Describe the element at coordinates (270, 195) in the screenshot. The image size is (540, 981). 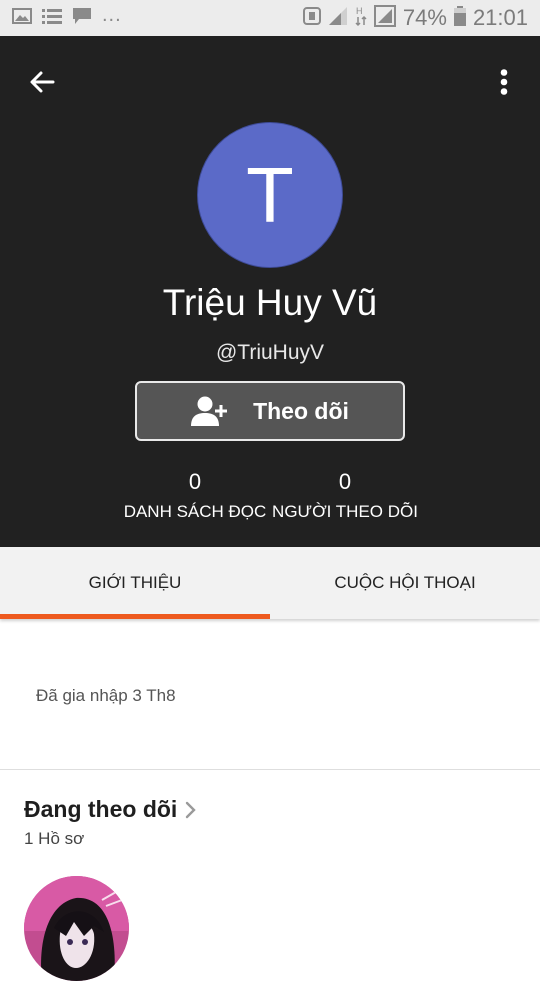
I see `avatar: T` at that location.